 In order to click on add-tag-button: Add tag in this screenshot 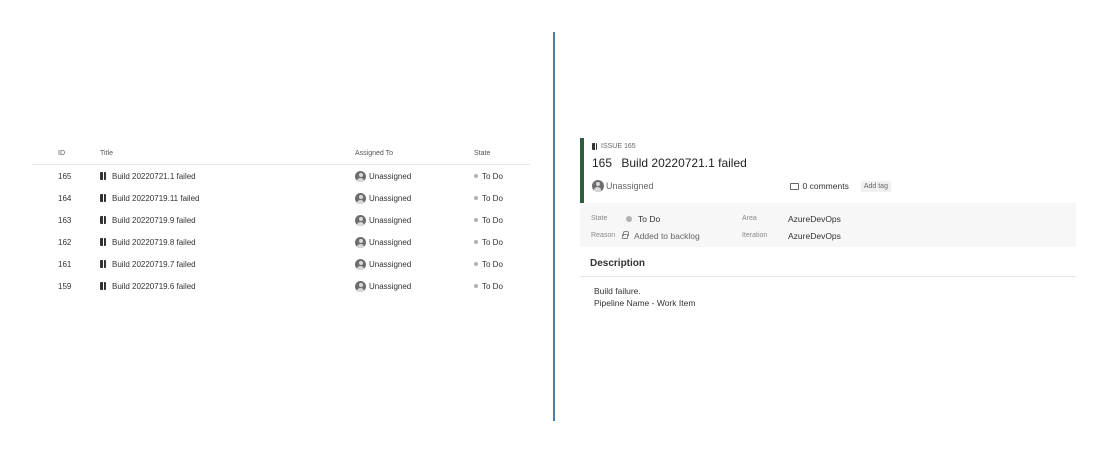, I will do `click(875, 186)`.